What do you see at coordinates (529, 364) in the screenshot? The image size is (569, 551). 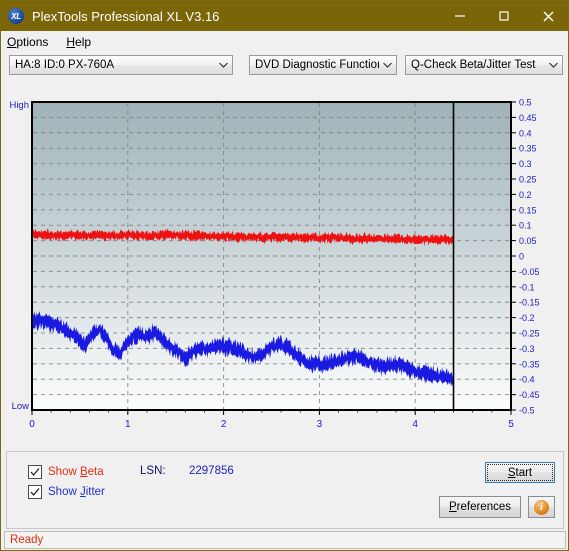 I see `y-axis-tick-label: -0.35` at bounding box center [529, 364].